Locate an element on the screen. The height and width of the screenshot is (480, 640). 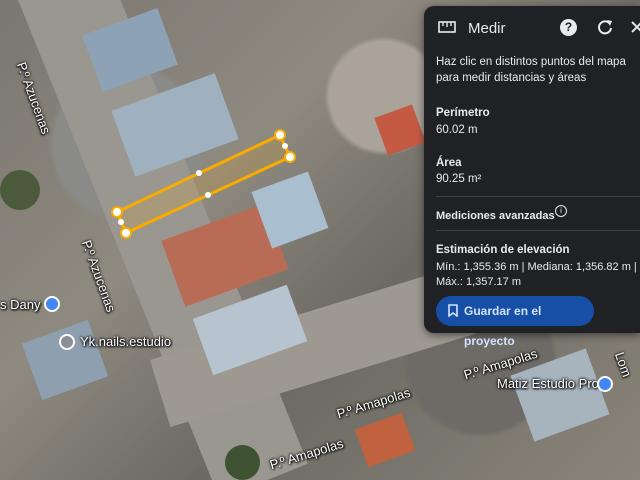
bookmark-icon is located at coordinates (453, 310).